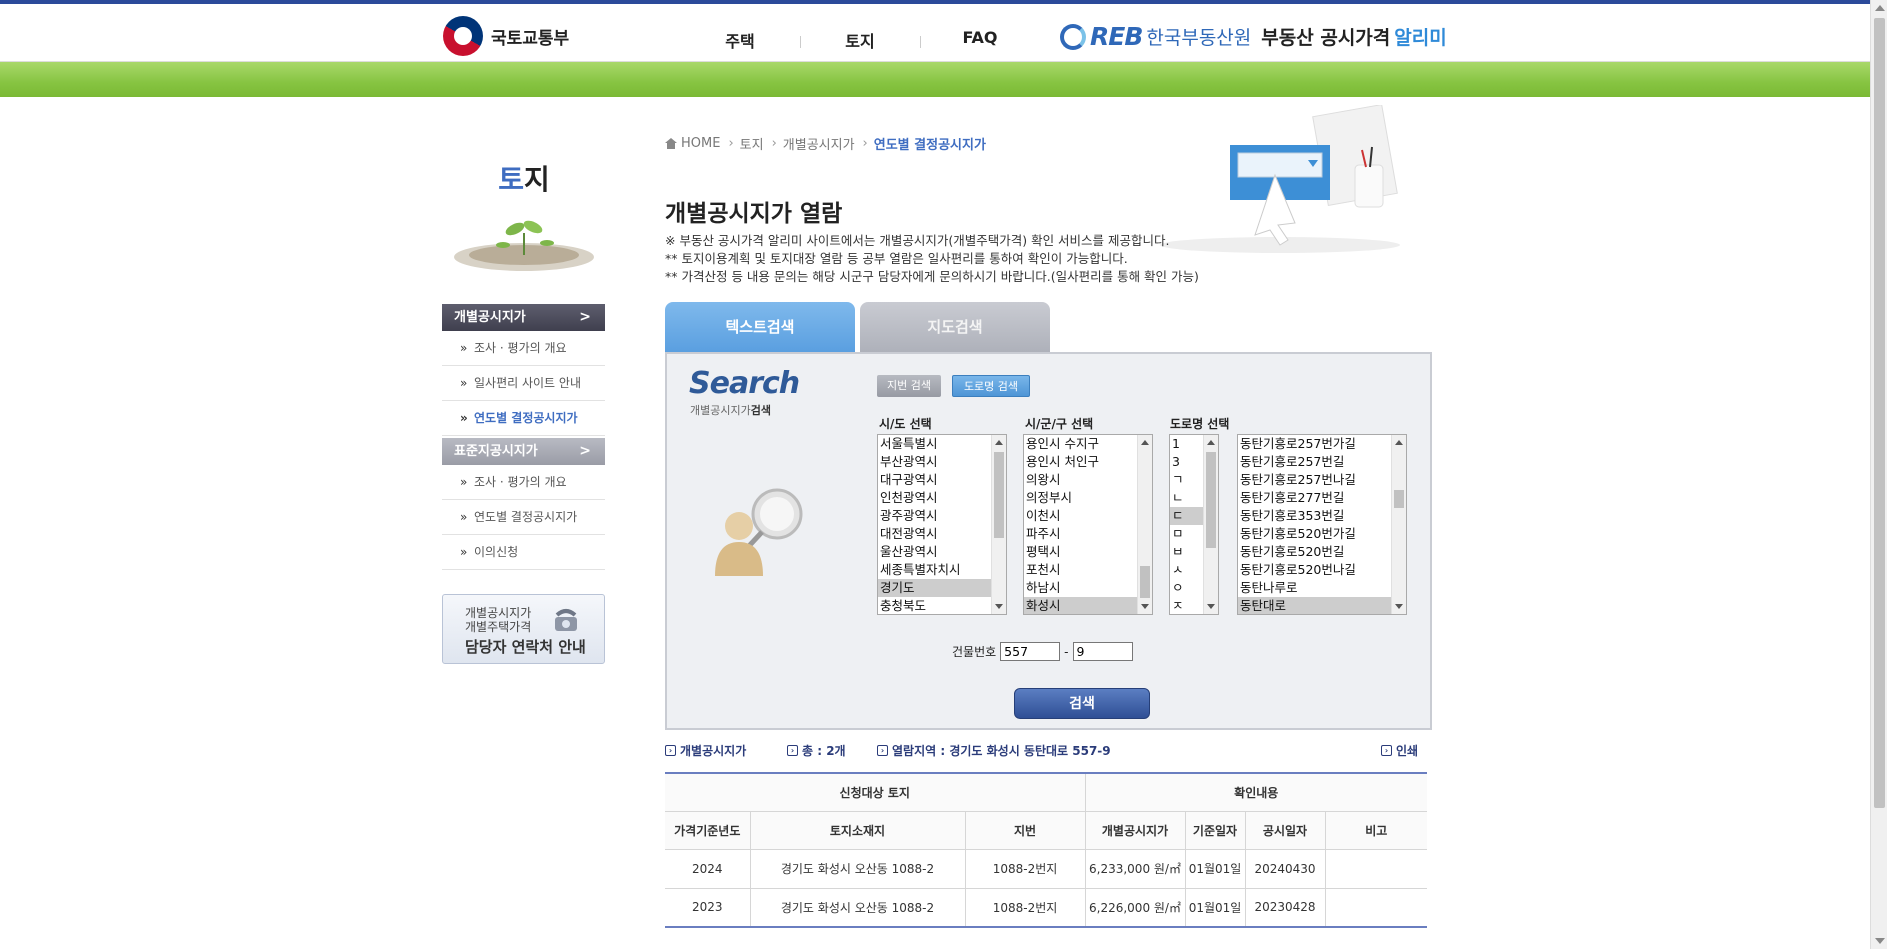 The image size is (1887, 949). I want to click on lot-search-button: 지번 검색, so click(909, 386).